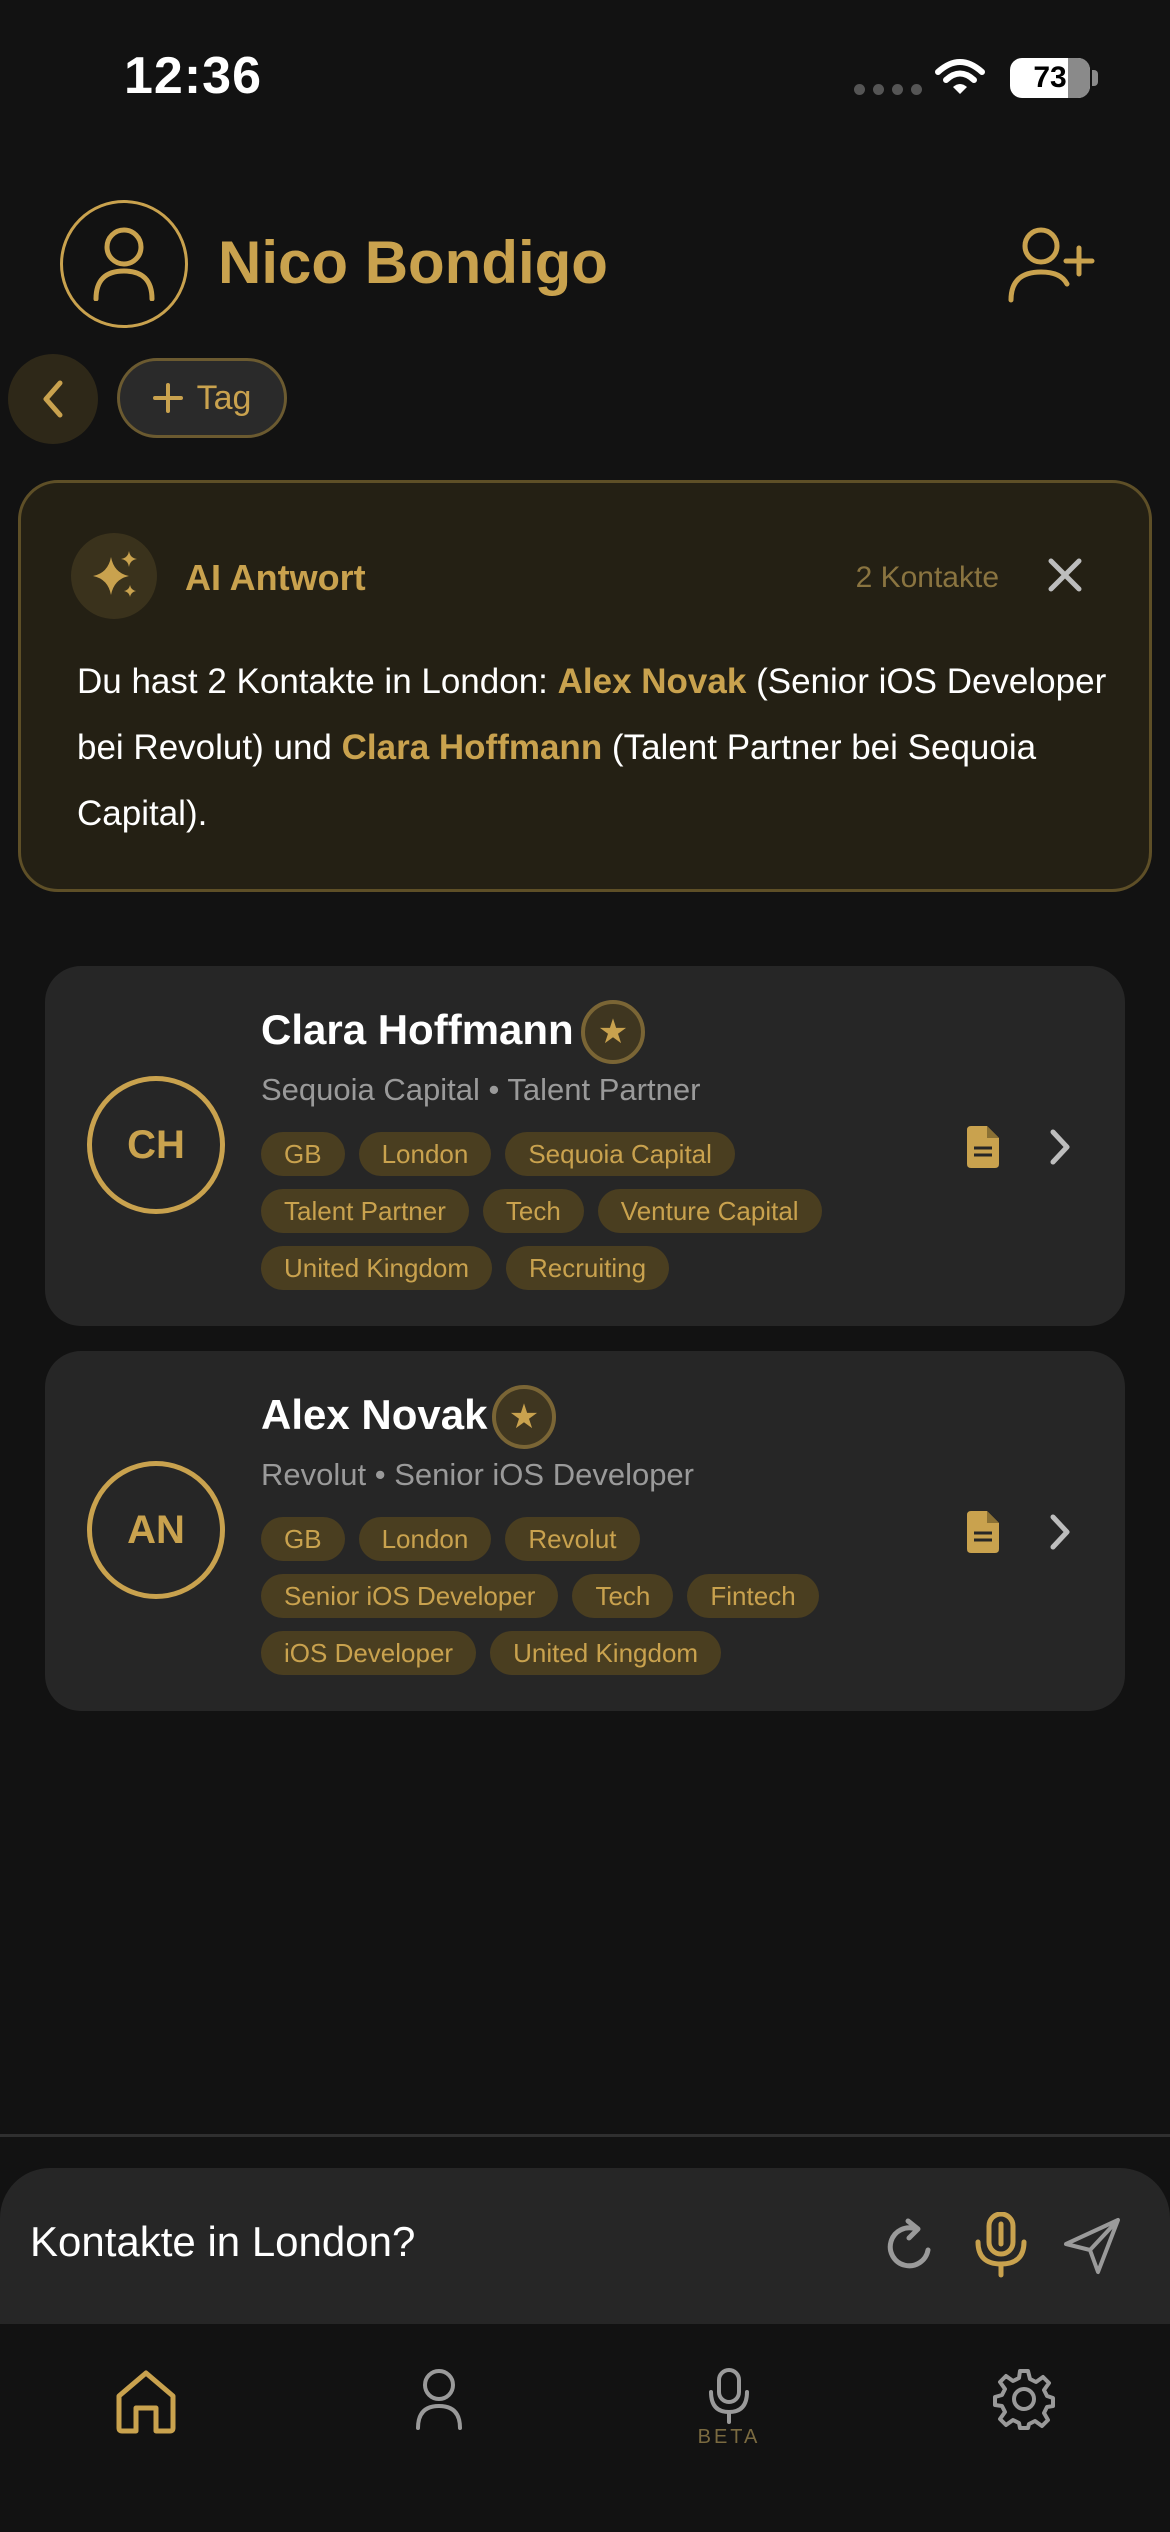 This screenshot has width=1170, height=2532. I want to click on tab-contacts, so click(439, 2418).